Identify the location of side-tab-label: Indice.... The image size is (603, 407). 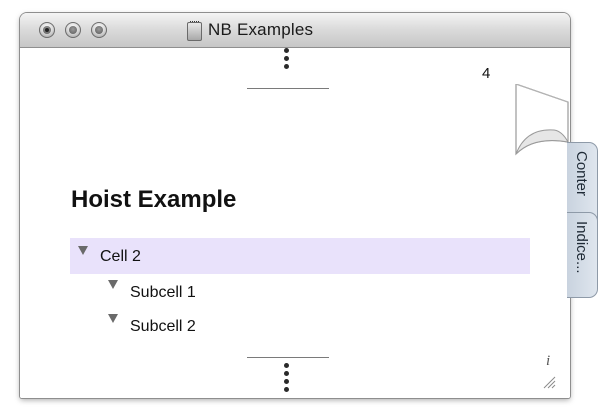
(581, 247).